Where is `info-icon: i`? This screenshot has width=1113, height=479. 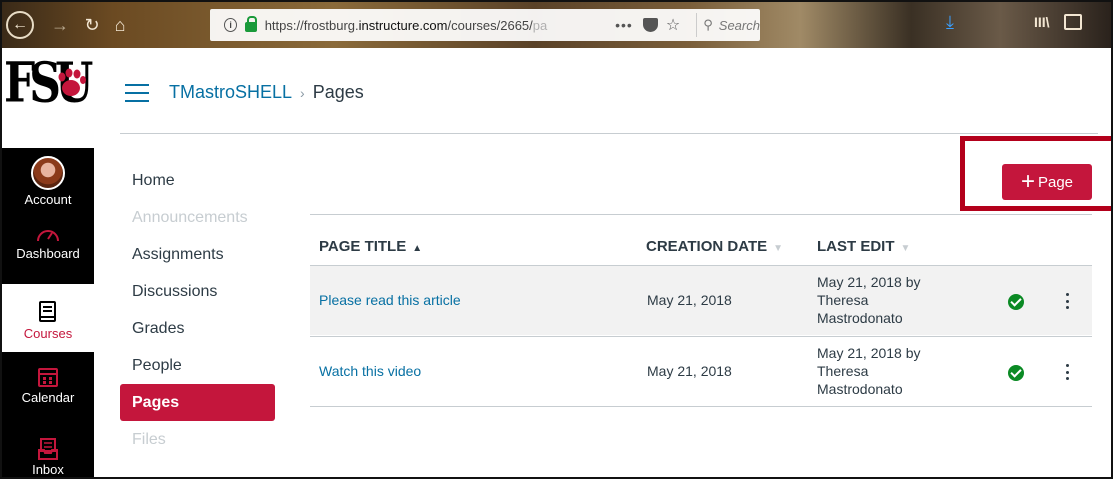 info-icon: i is located at coordinates (231, 25).